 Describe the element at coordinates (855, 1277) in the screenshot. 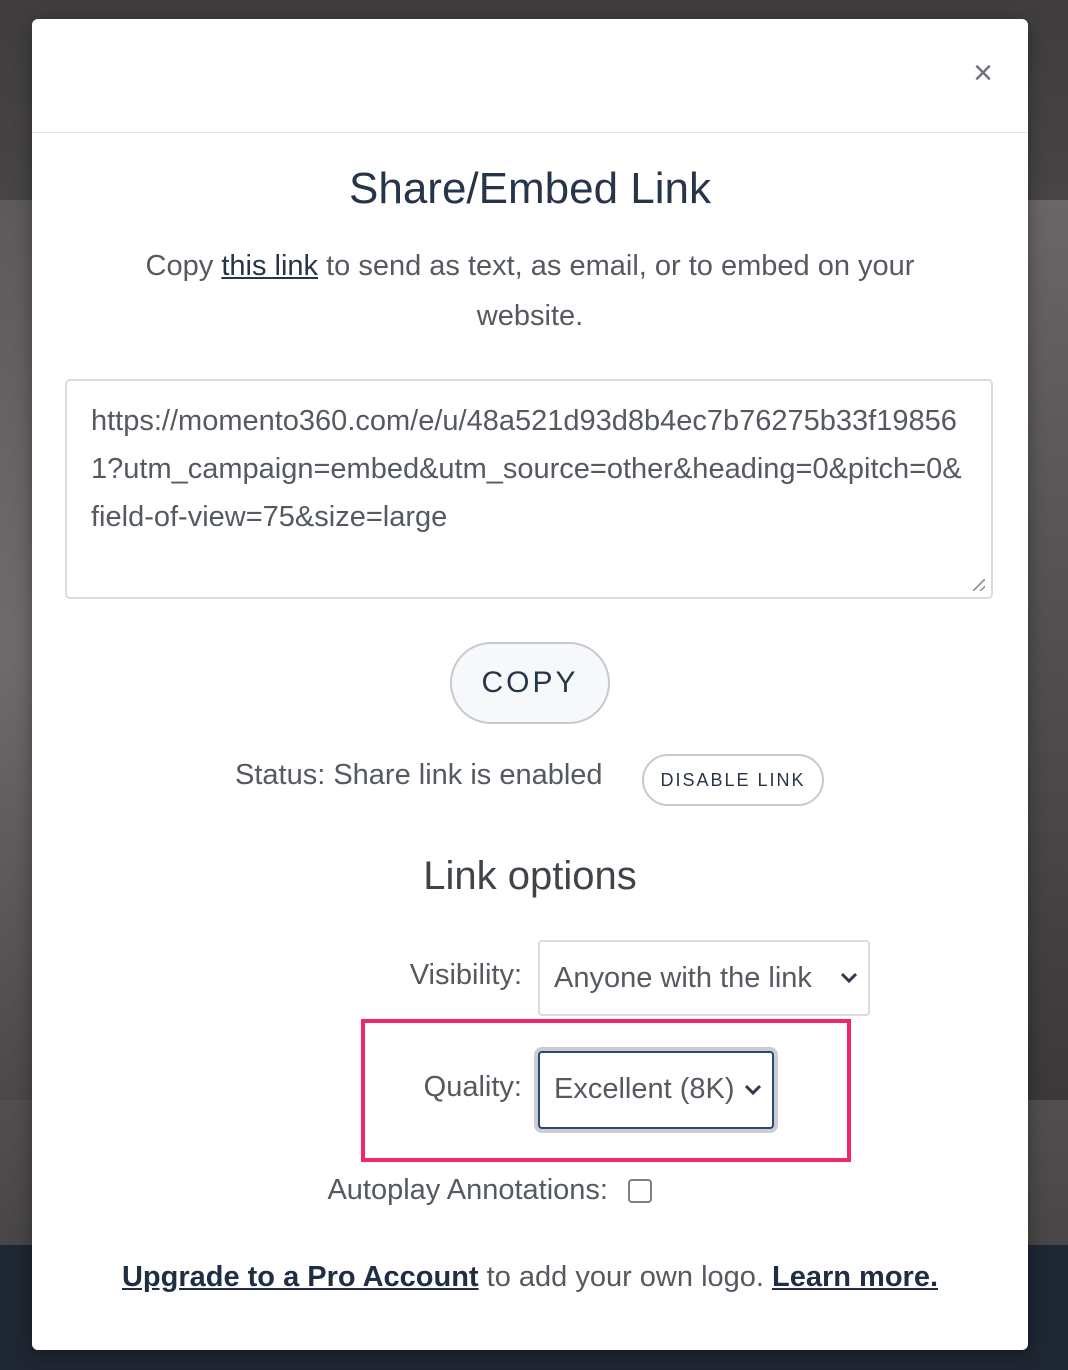

I see `learn-more-link: Learn more.` at that location.